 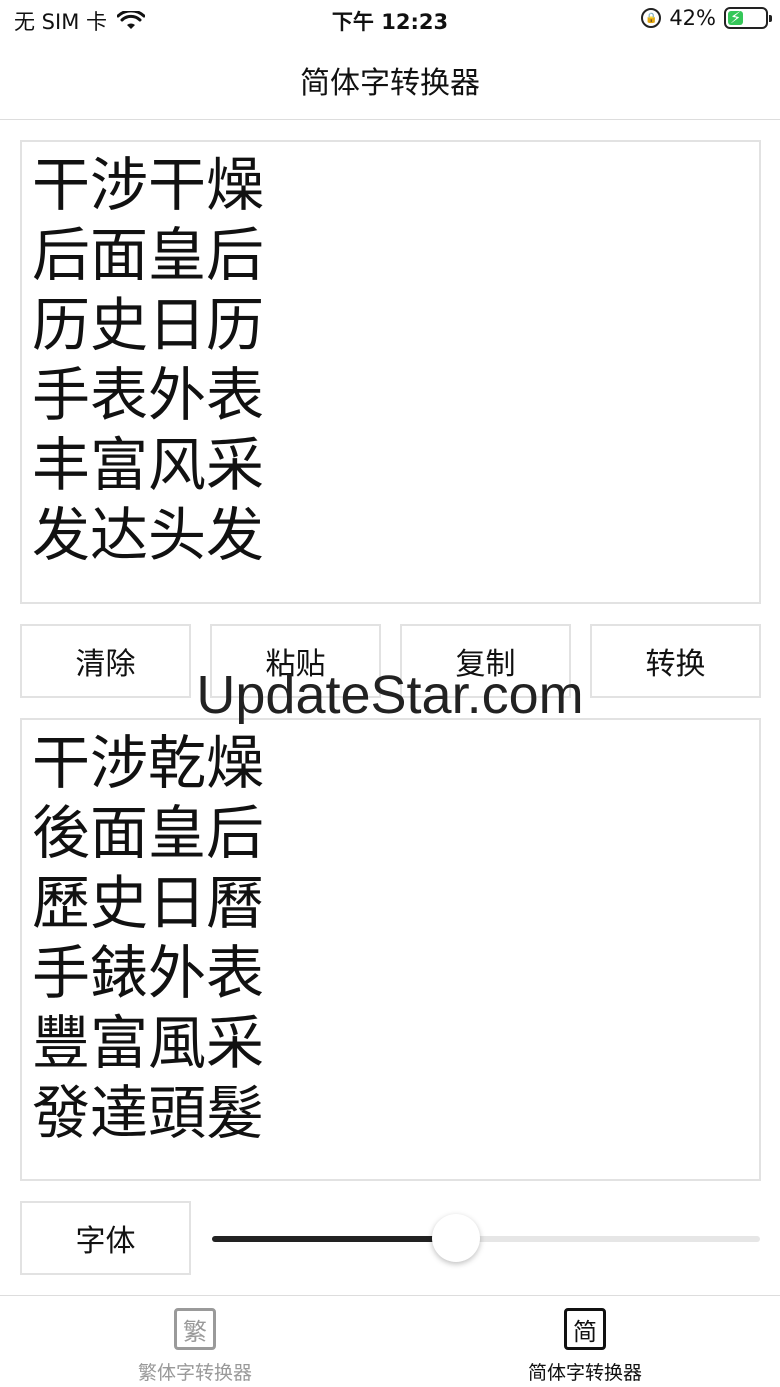 What do you see at coordinates (692, 18) in the screenshot?
I see `battery-percent: 42%` at bounding box center [692, 18].